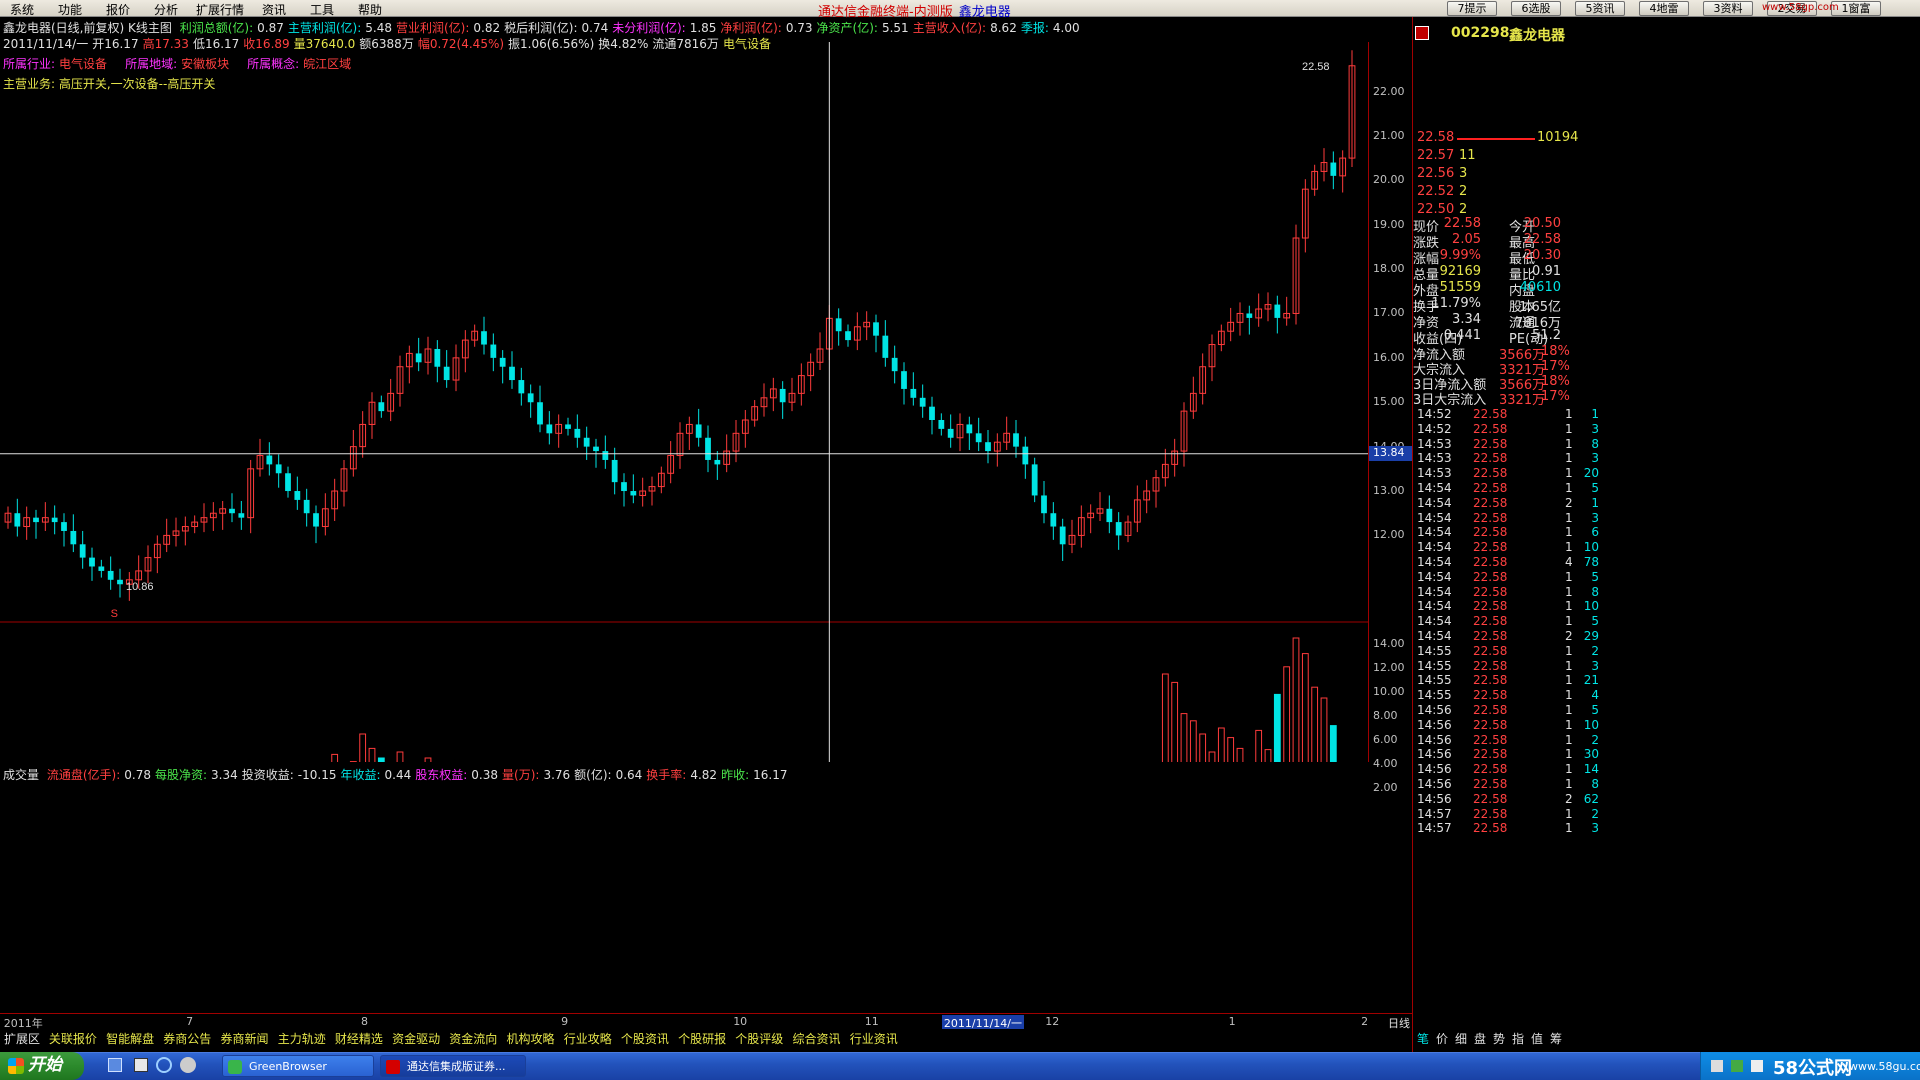 Image resolution: width=1920 pixels, height=1080 pixels. What do you see at coordinates (740, 1021) in the screenshot?
I see `date-label: 10` at bounding box center [740, 1021].